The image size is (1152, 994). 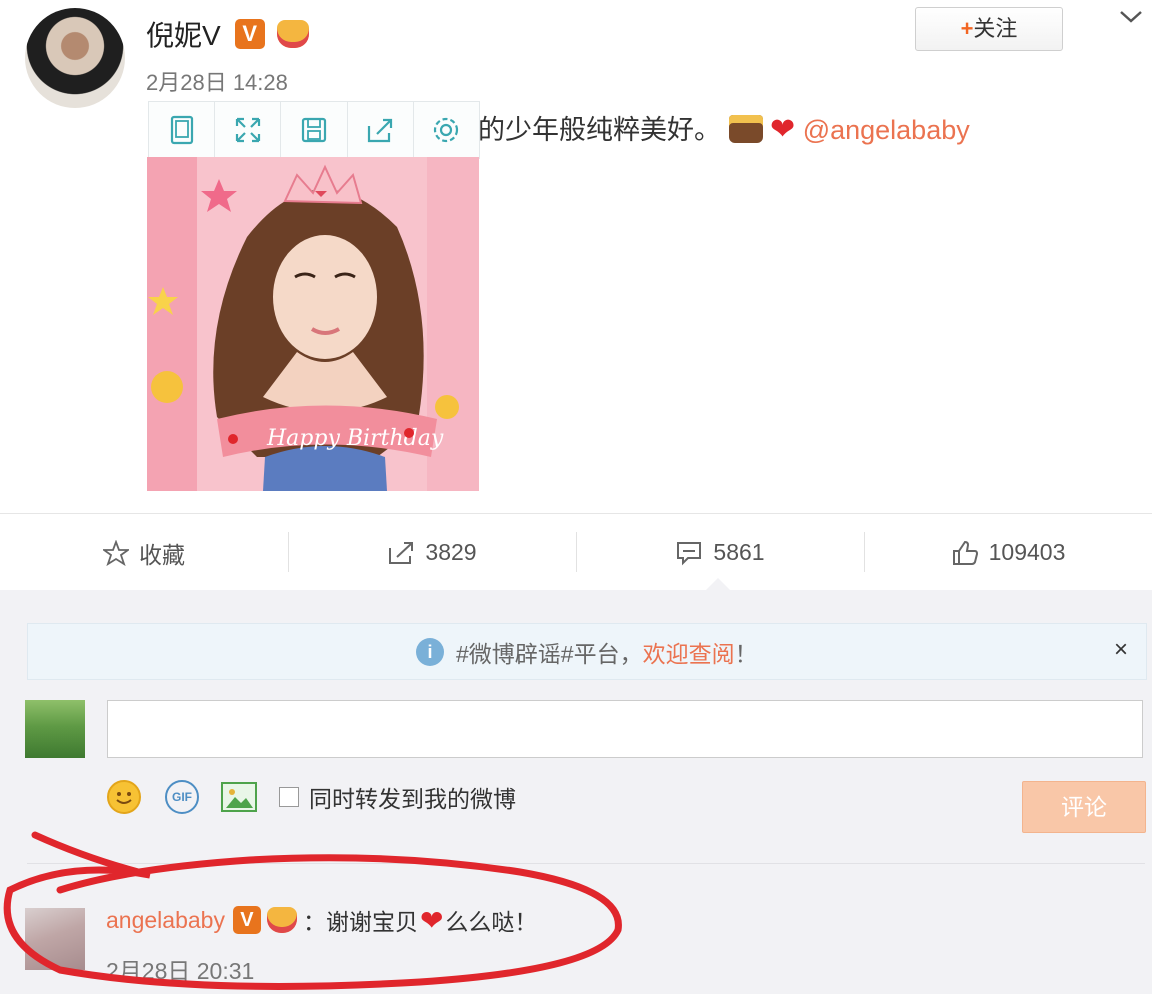 What do you see at coordinates (217, 81) in the screenshot?
I see `post-time: 2月28日 14:28` at bounding box center [217, 81].